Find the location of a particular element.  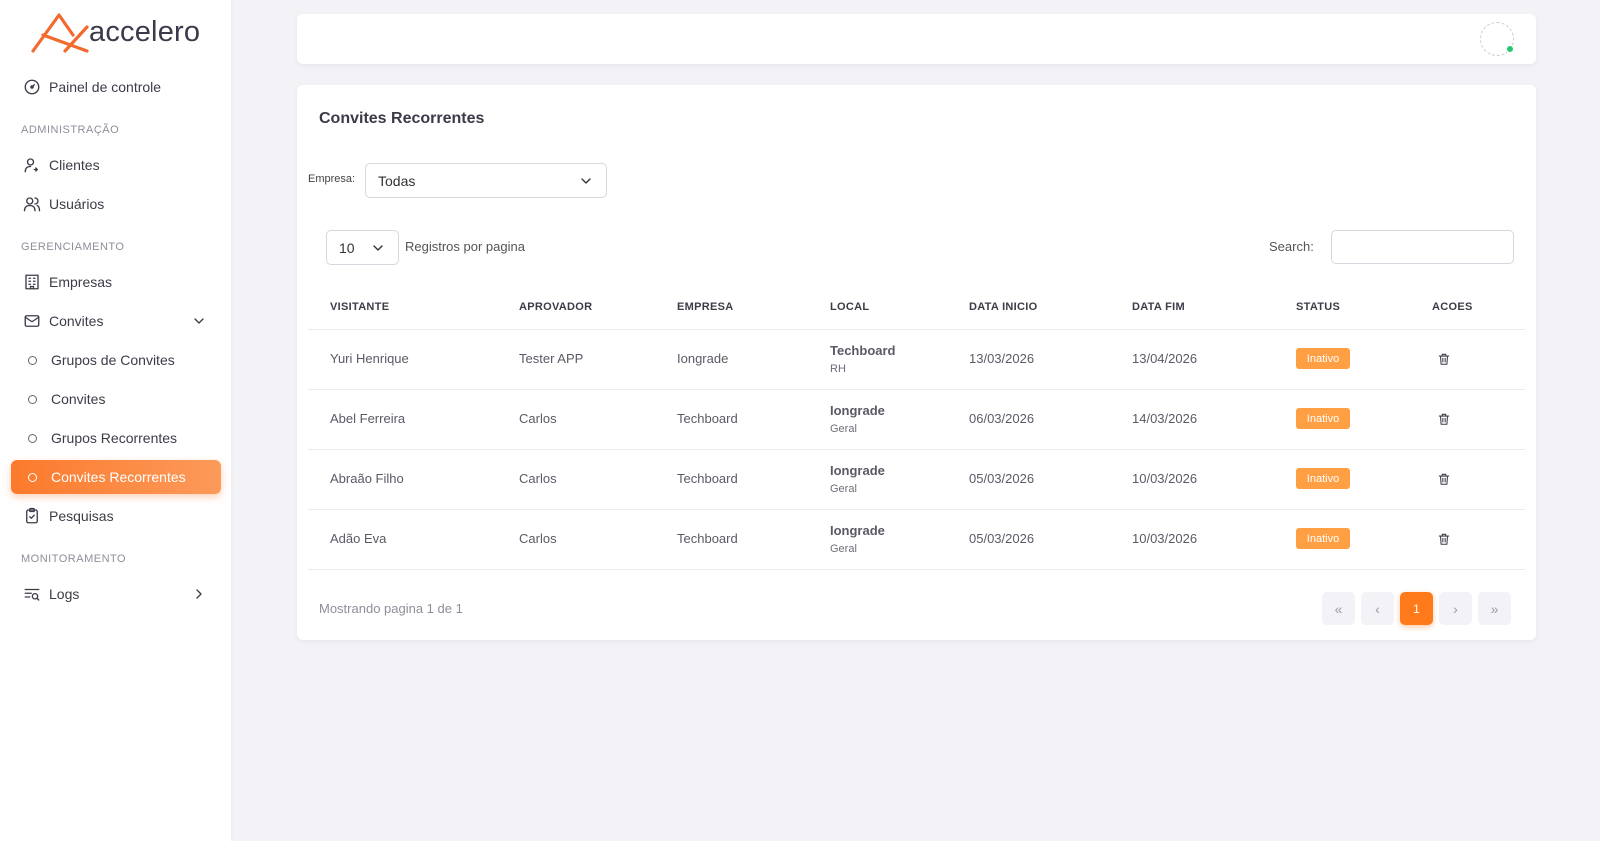

column-header-status: STATUS is located at coordinates (1318, 307).